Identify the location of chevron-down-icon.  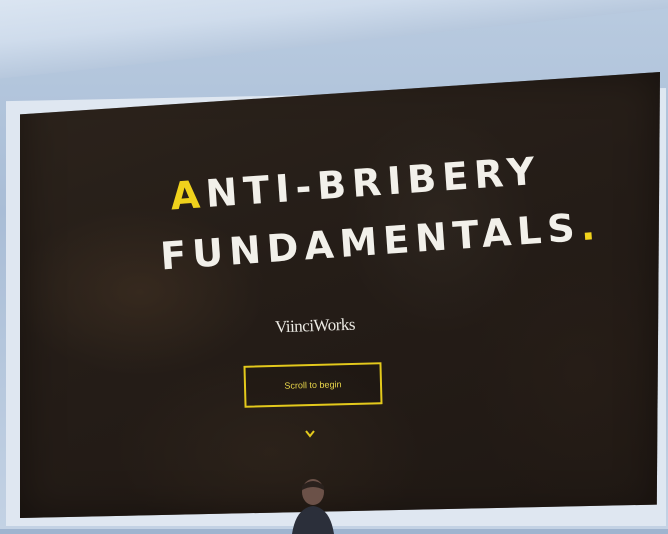
(310, 434).